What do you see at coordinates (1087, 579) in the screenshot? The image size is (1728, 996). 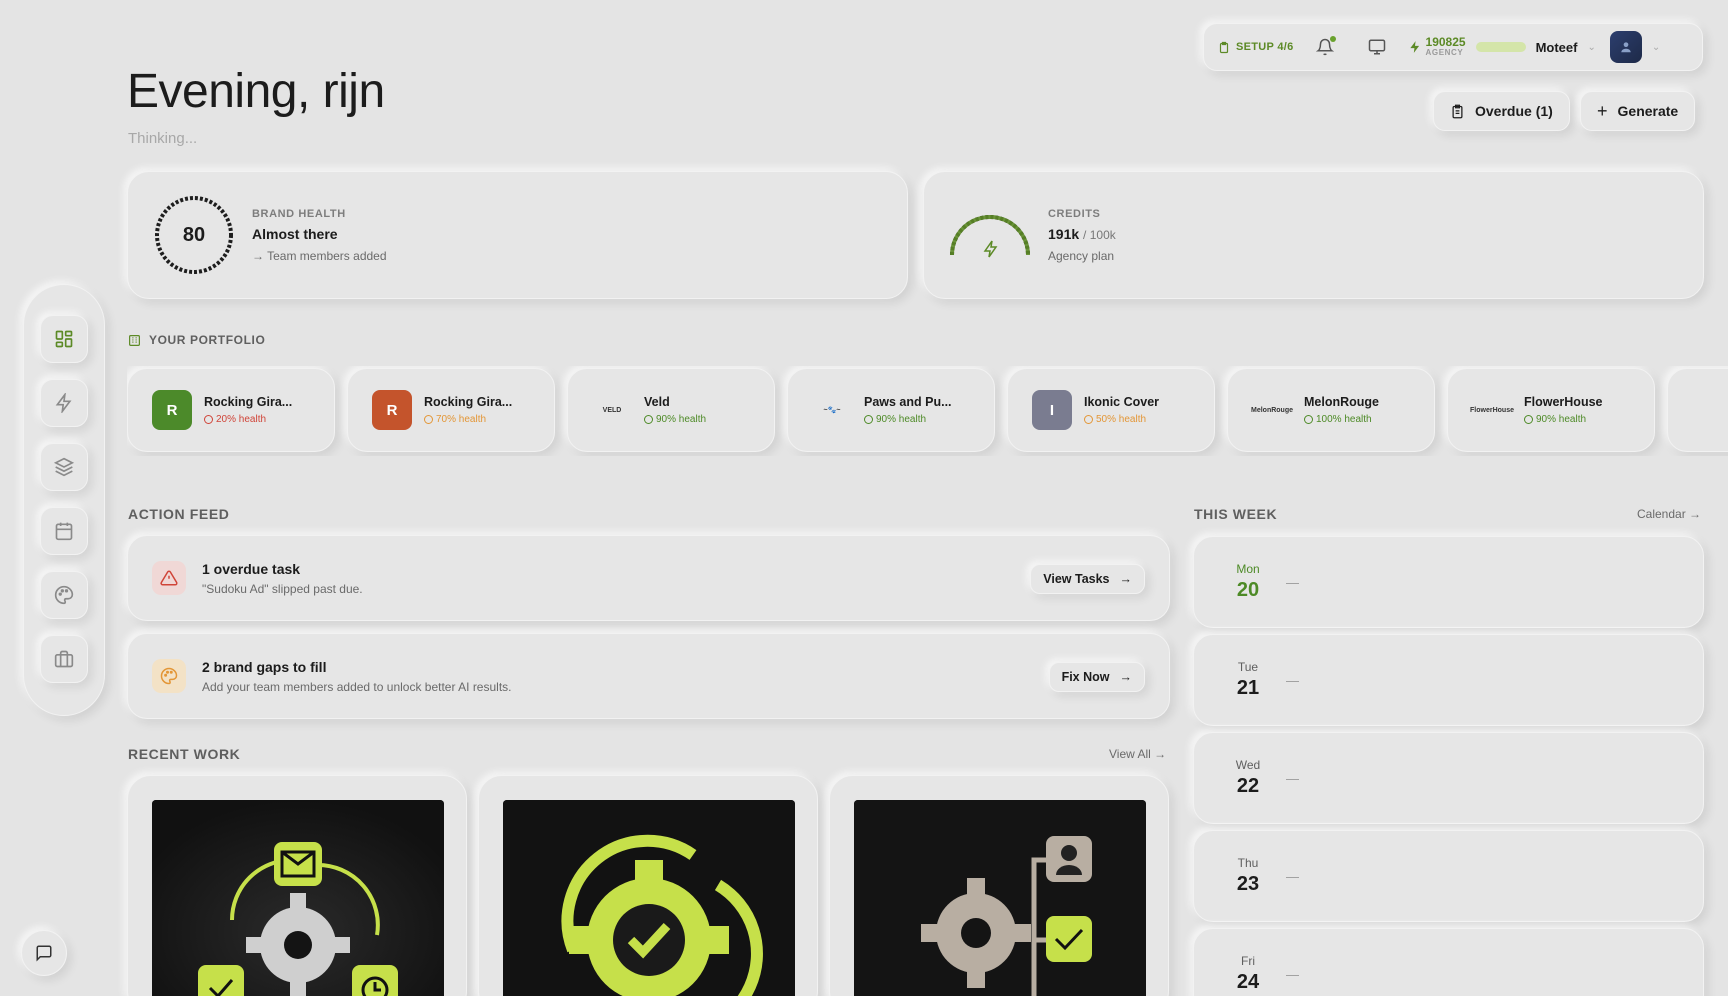 I see `view-tasks-button: View Tasks →` at bounding box center [1087, 579].